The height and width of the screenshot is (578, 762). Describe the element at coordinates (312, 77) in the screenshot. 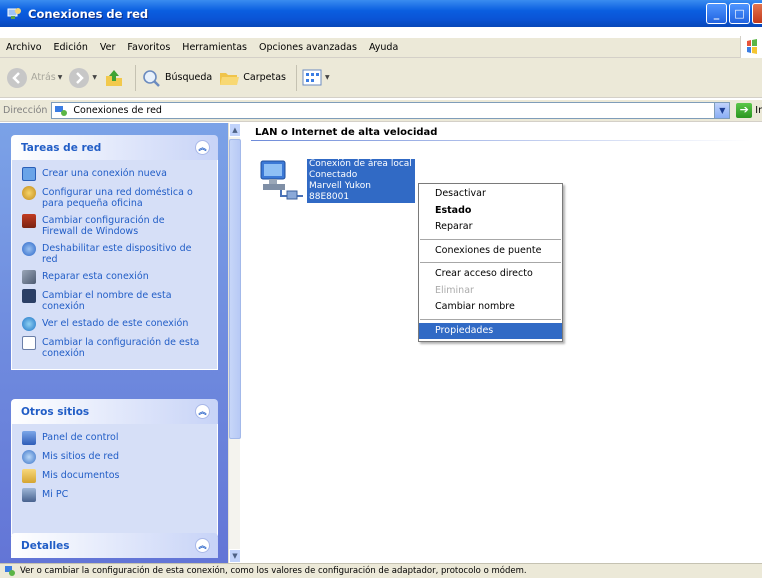

I see `views-icon` at that location.